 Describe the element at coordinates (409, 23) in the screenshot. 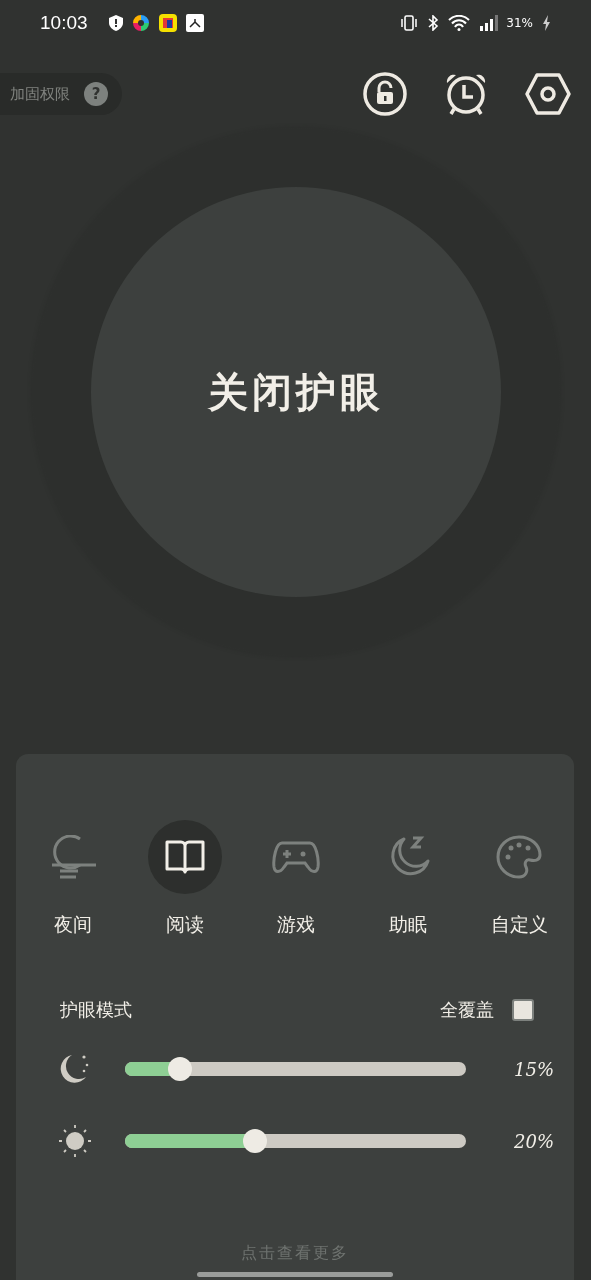

I see `vibrate-icon` at that location.